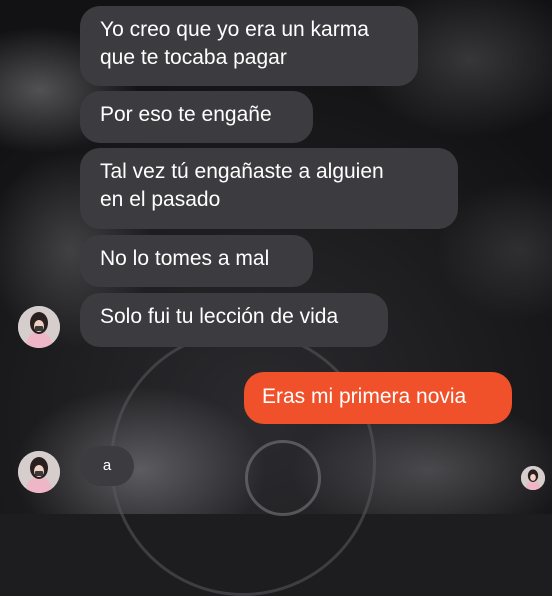 This screenshot has width=552, height=596. What do you see at coordinates (185, 258) in the screenshot?
I see `message-line: No lo tomes a mal` at bounding box center [185, 258].